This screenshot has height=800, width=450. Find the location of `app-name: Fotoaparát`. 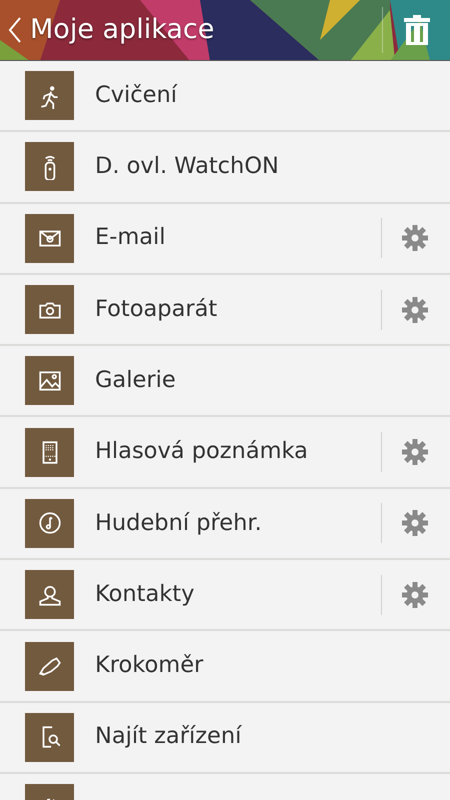

app-name: Fotoaparát is located at coordinates (156, 309).